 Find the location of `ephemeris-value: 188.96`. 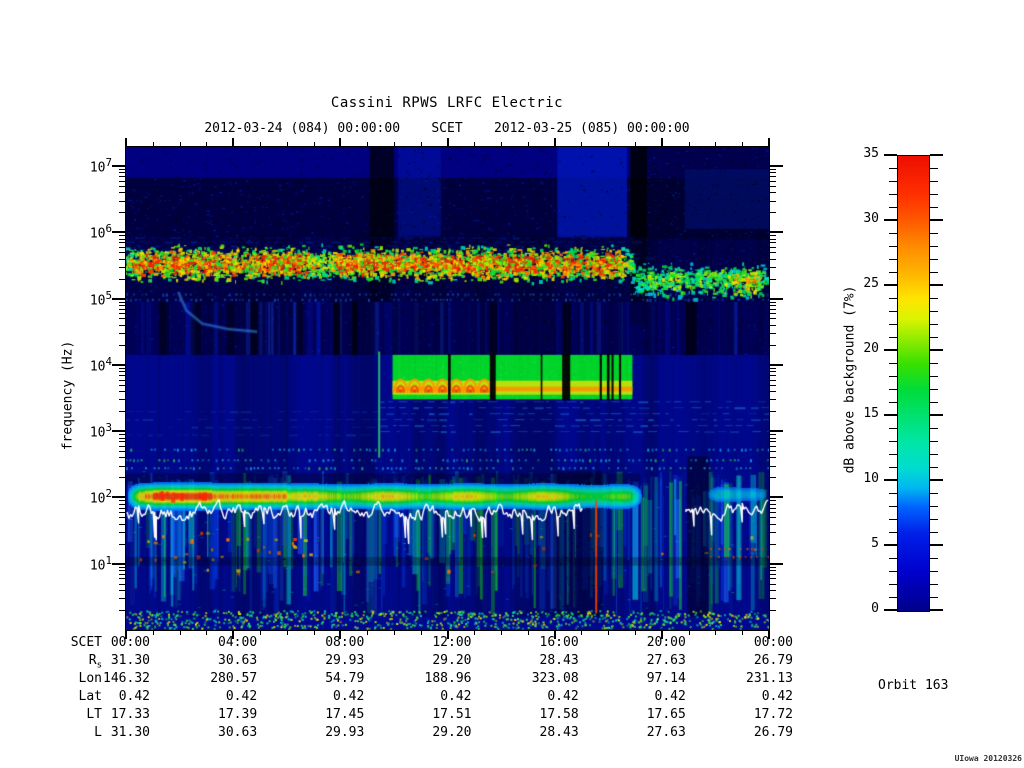

ephemeris-value: 188.96 is located at coordinates (448, 678).